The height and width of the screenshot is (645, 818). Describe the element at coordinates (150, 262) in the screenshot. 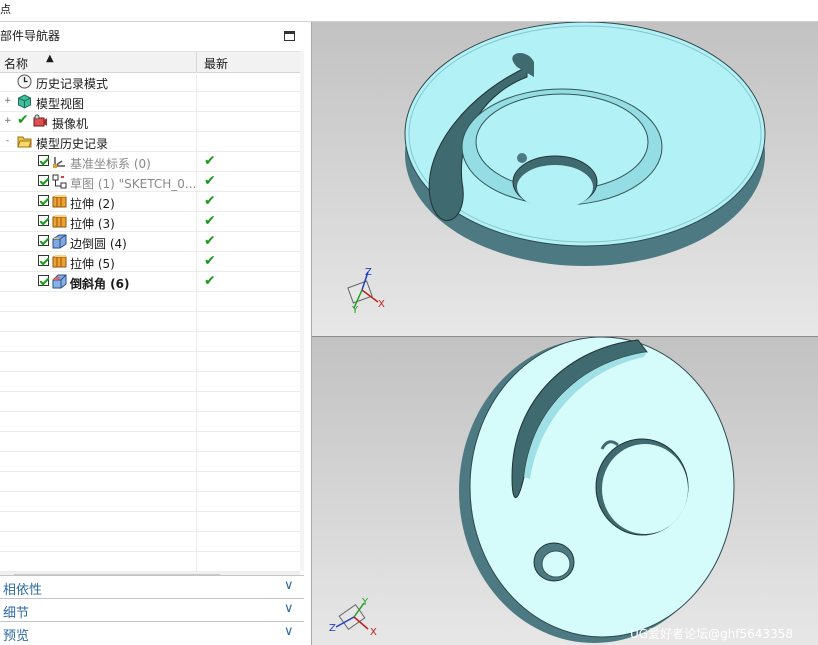

I see `tree-node-extrude-5: 拉伸 (5) ✔` at that location.